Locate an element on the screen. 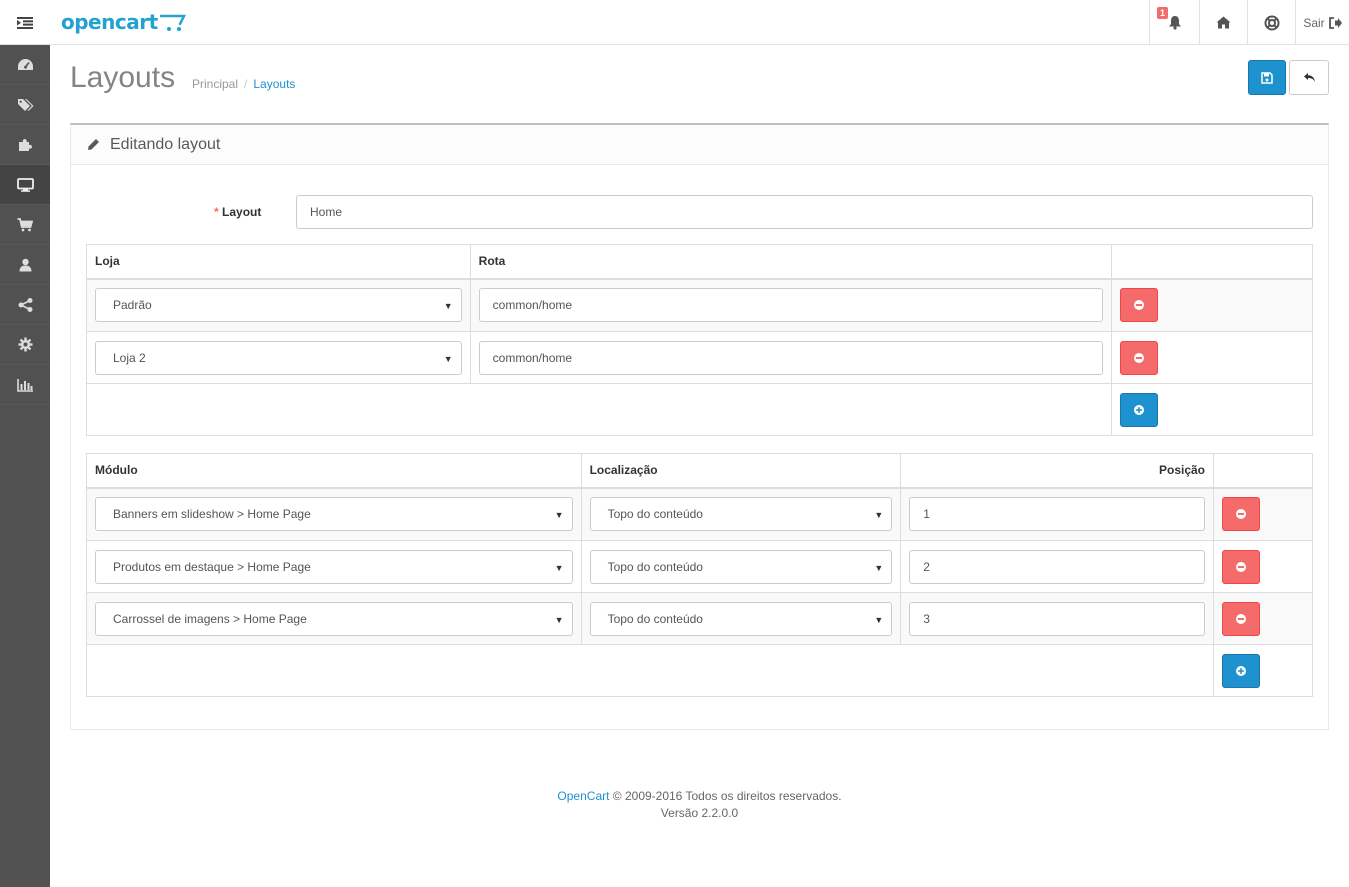 The image size is (1349, 887). sidebar-item-design is located at coordinates (25, 185).